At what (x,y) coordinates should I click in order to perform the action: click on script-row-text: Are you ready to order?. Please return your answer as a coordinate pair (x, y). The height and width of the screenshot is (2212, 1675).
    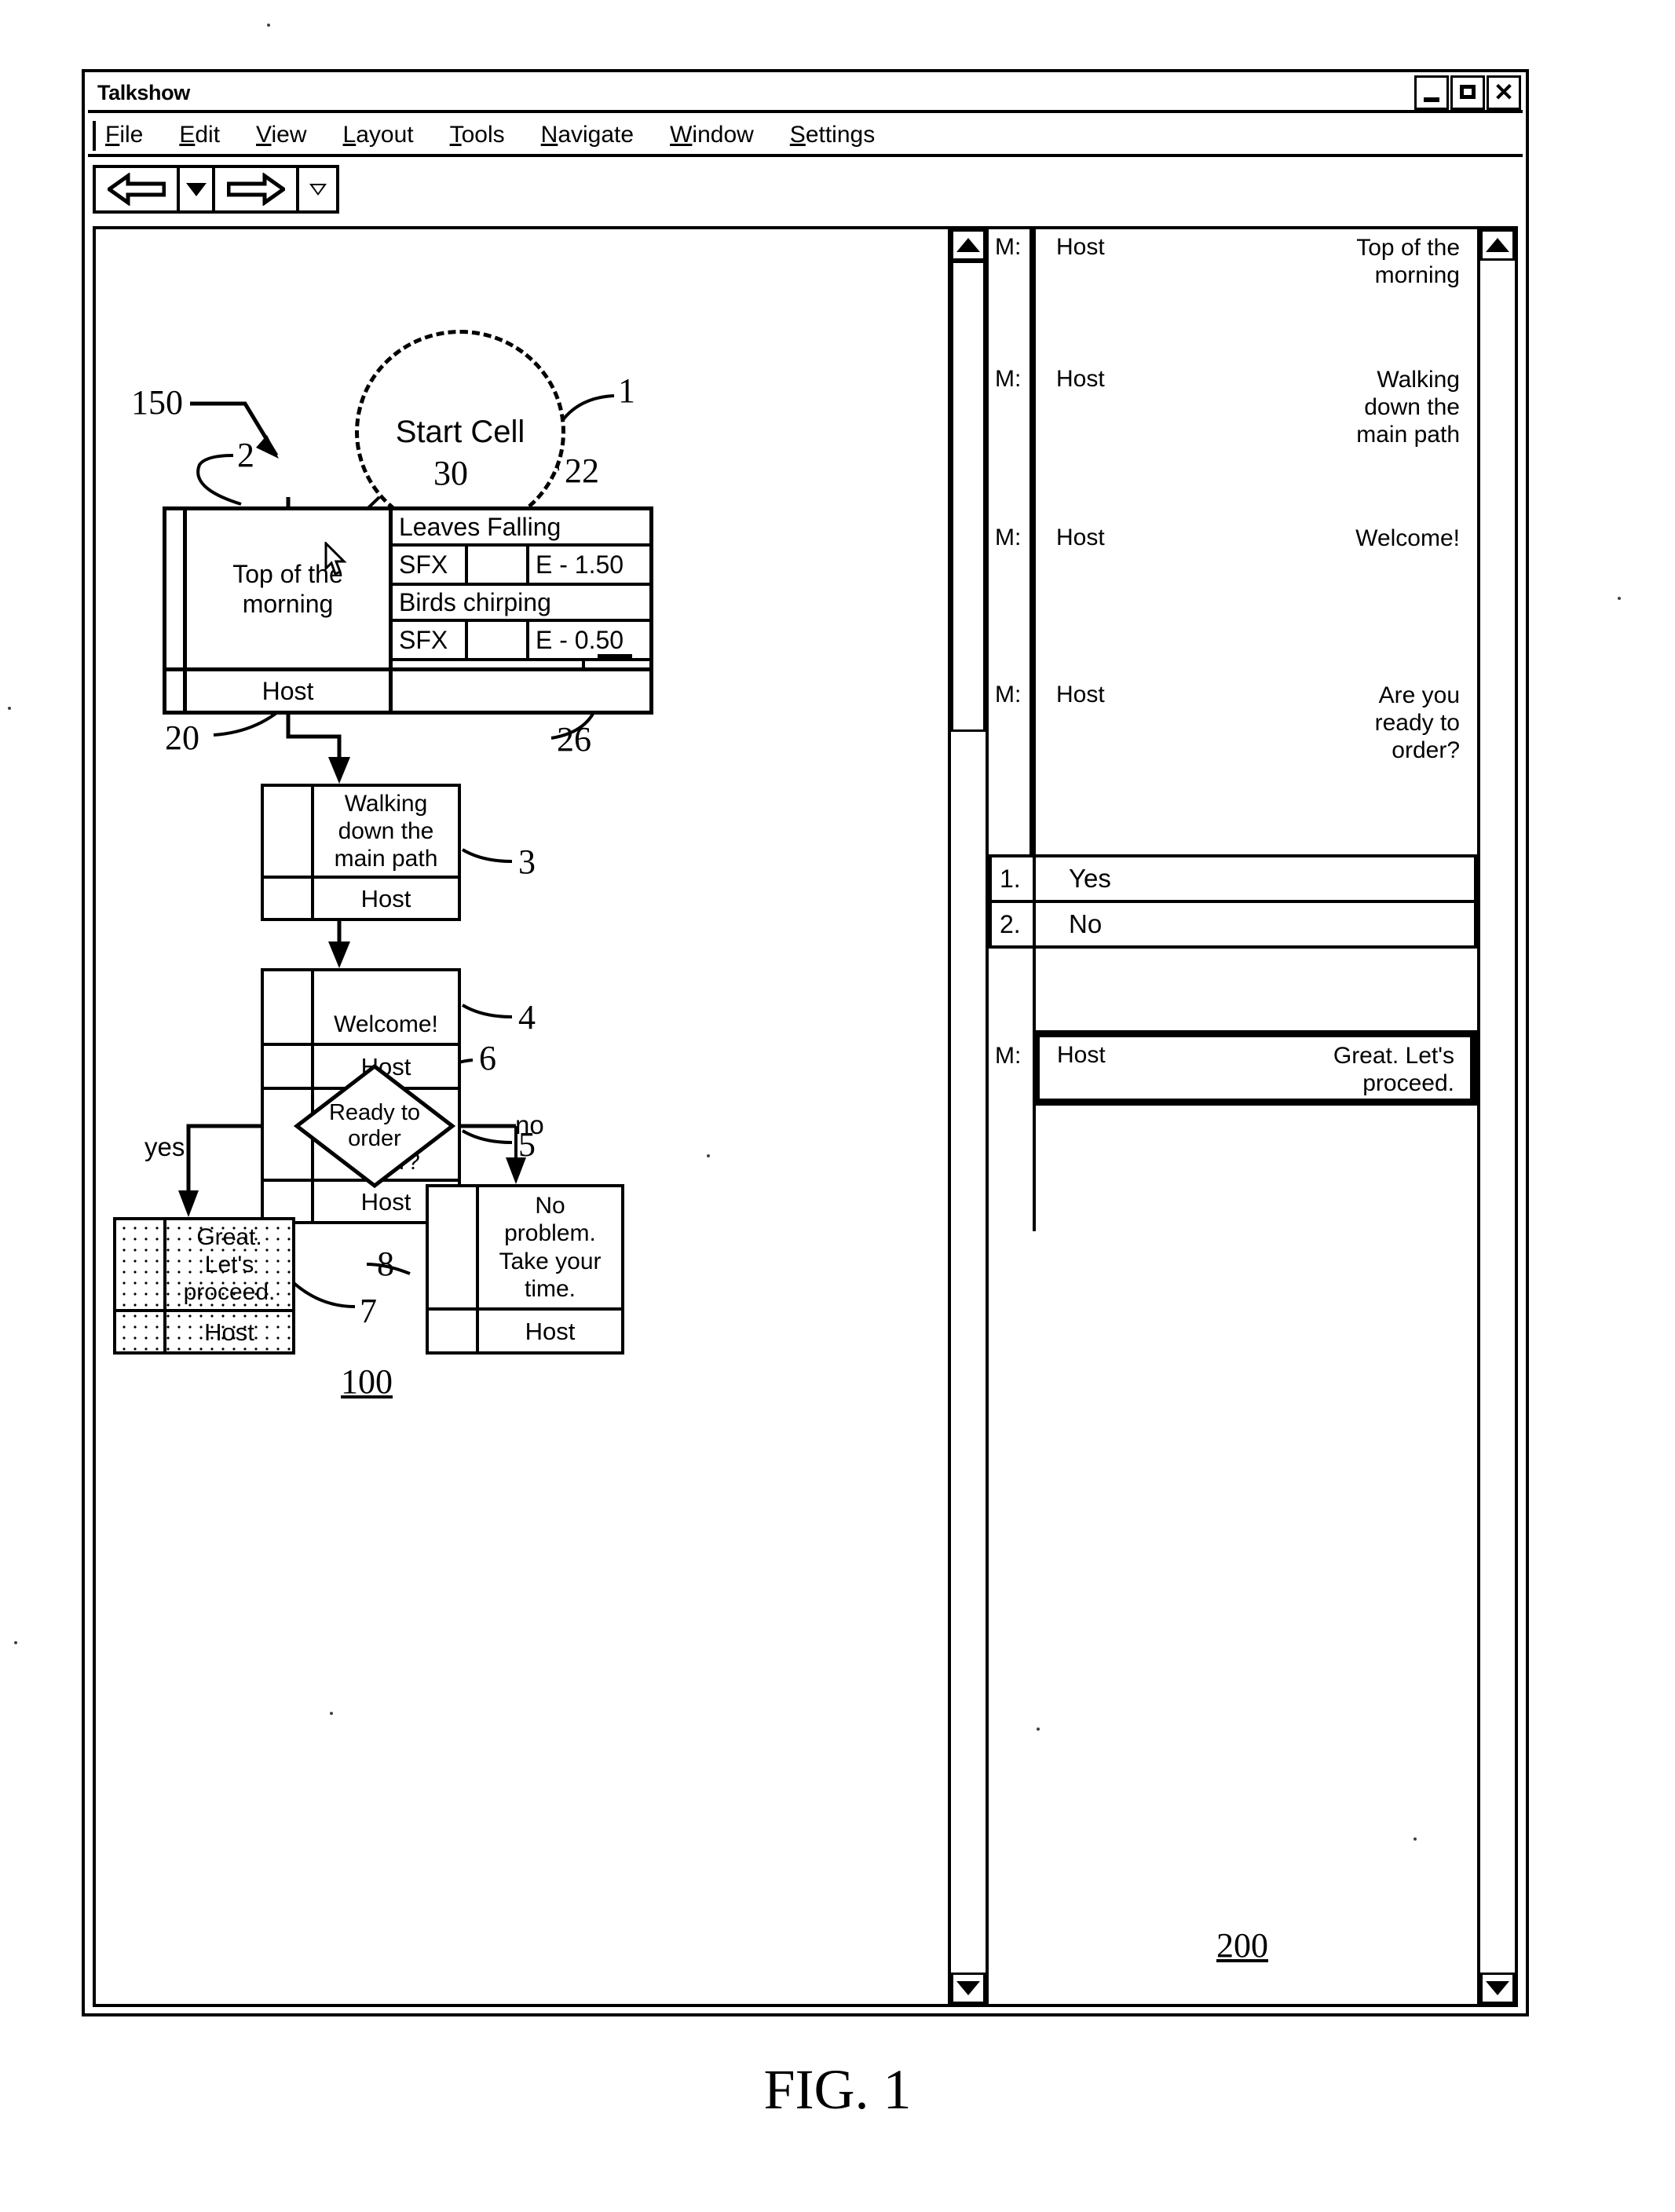
    Looking at the image, I should click on (1357, 766).